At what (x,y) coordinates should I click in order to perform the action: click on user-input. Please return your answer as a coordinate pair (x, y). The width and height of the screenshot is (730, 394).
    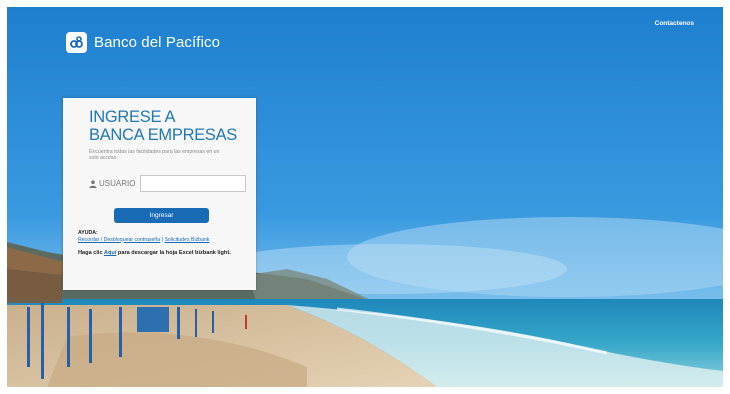
    Looking at the image, I should click on (193, 183).